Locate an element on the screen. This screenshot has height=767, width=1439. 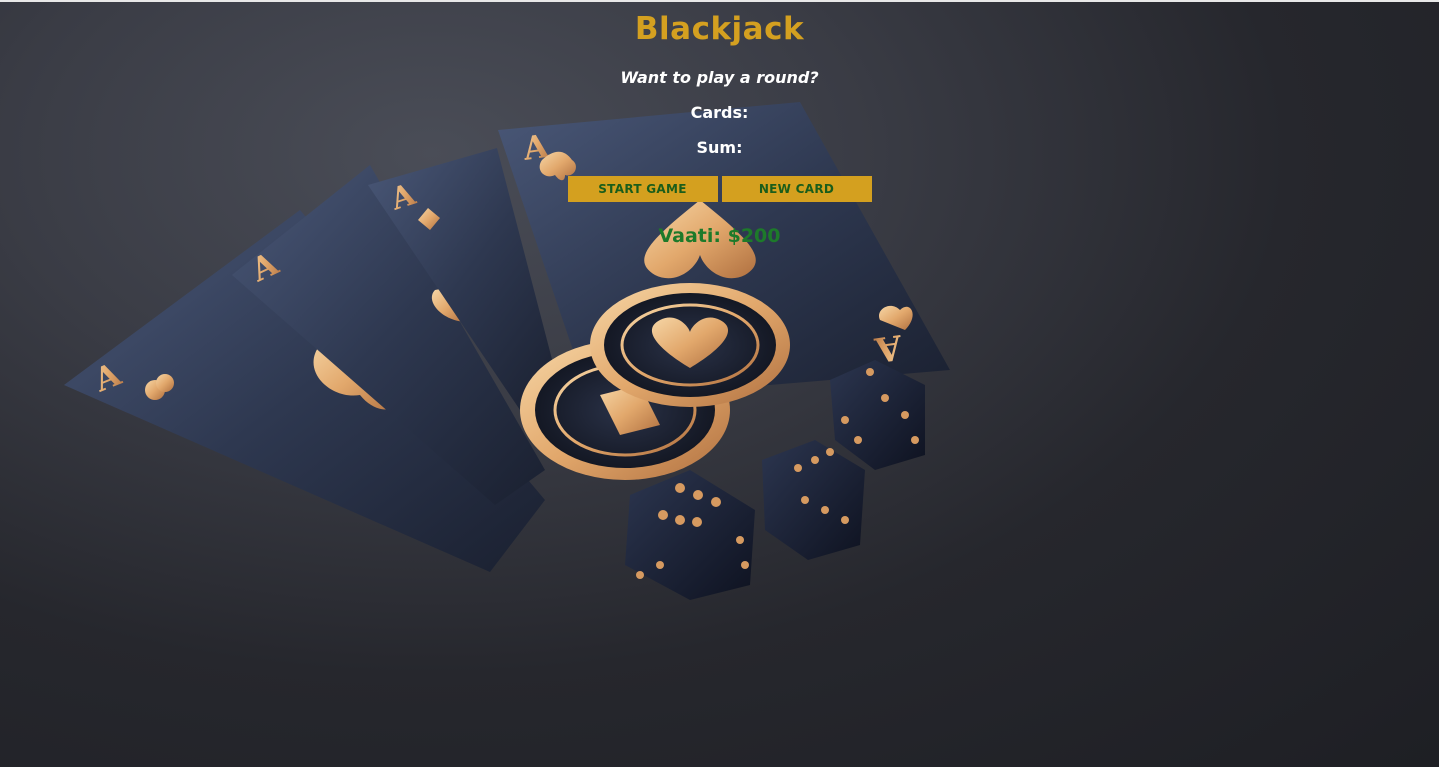
player-info: Vaati: $200 is located at coordinates (719, 236).